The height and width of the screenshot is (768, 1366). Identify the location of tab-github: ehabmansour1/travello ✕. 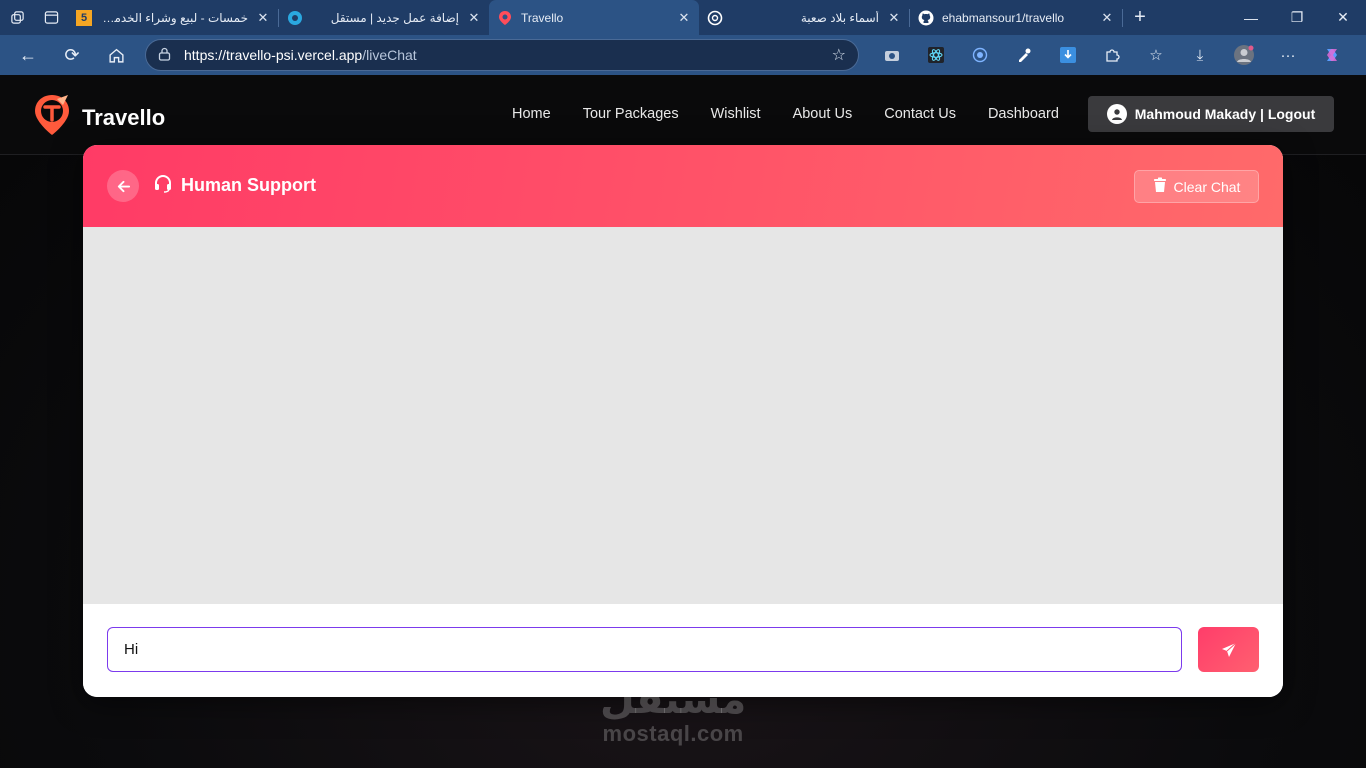
(1016, 17).